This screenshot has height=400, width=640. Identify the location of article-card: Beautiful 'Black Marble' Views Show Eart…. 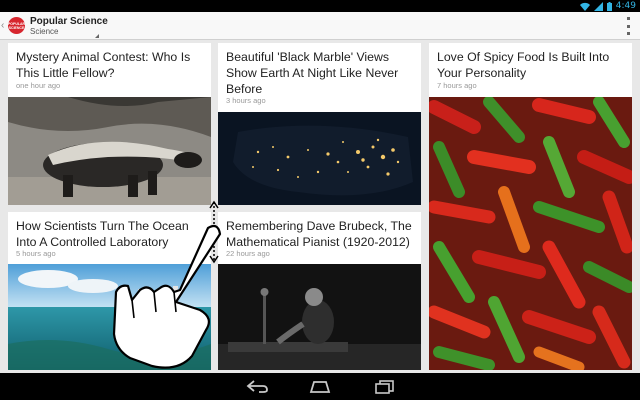
(319, 124).